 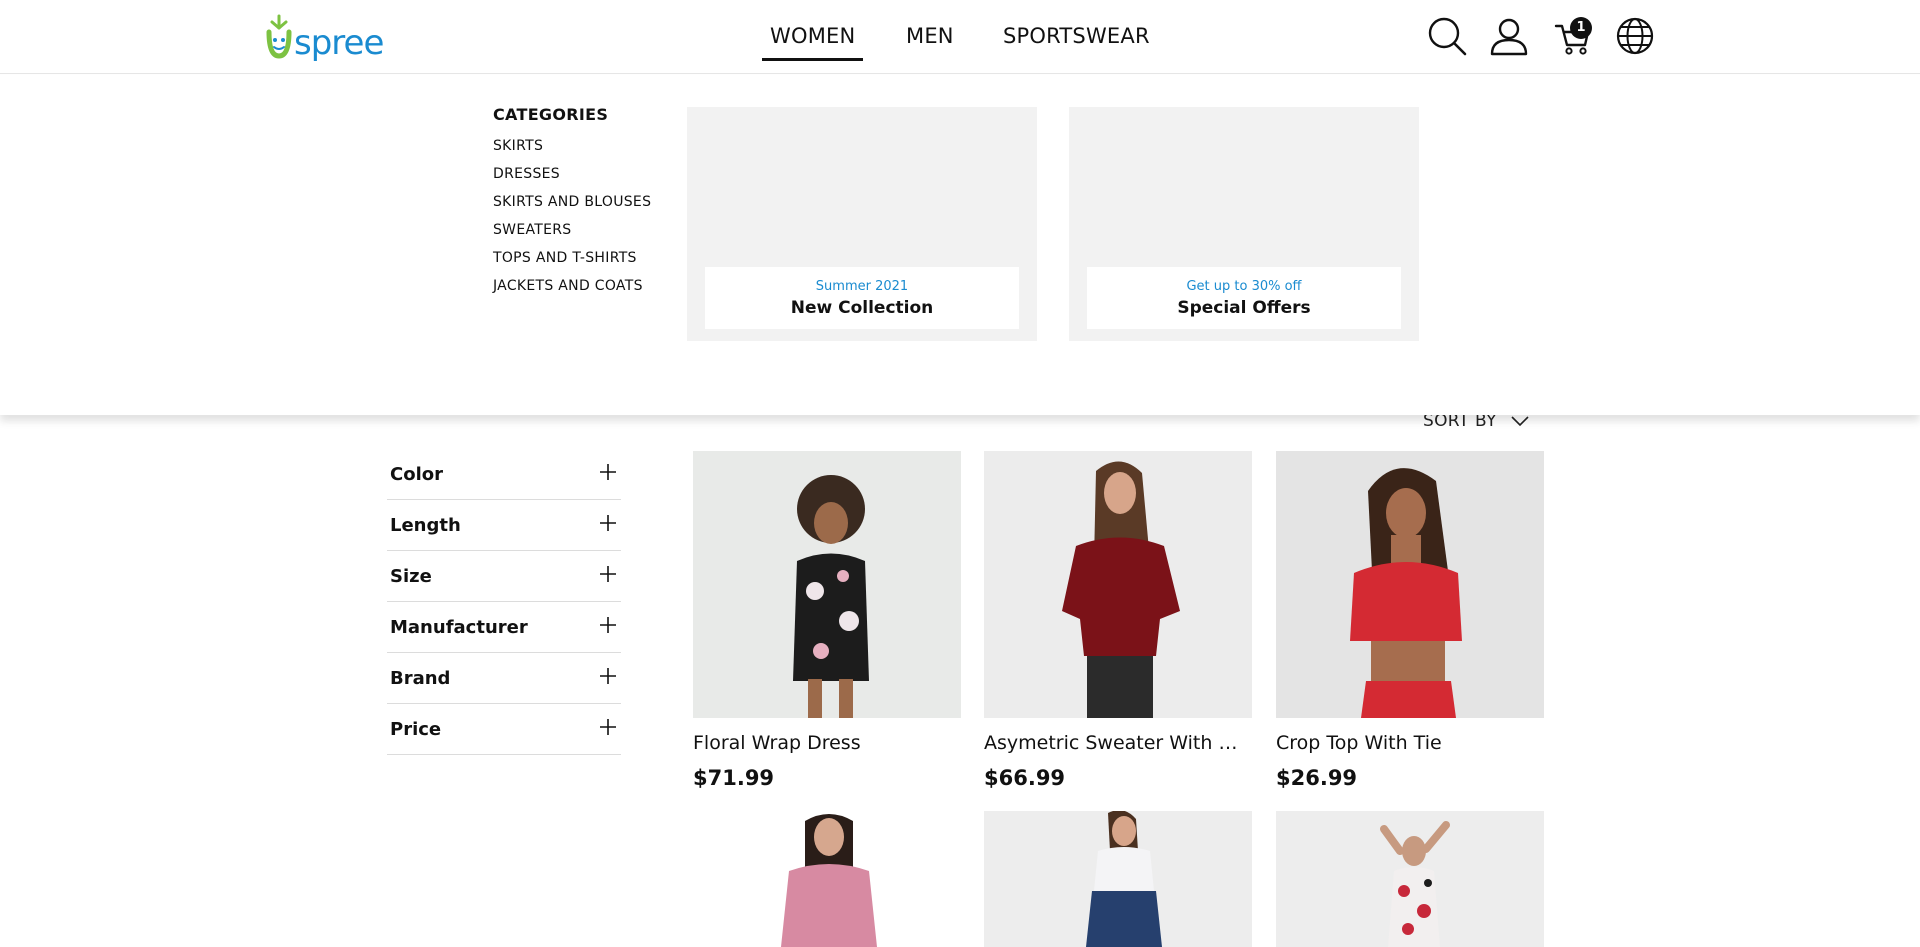 I want to click on product-photo-floral-dress, so click(x=831, y=596).